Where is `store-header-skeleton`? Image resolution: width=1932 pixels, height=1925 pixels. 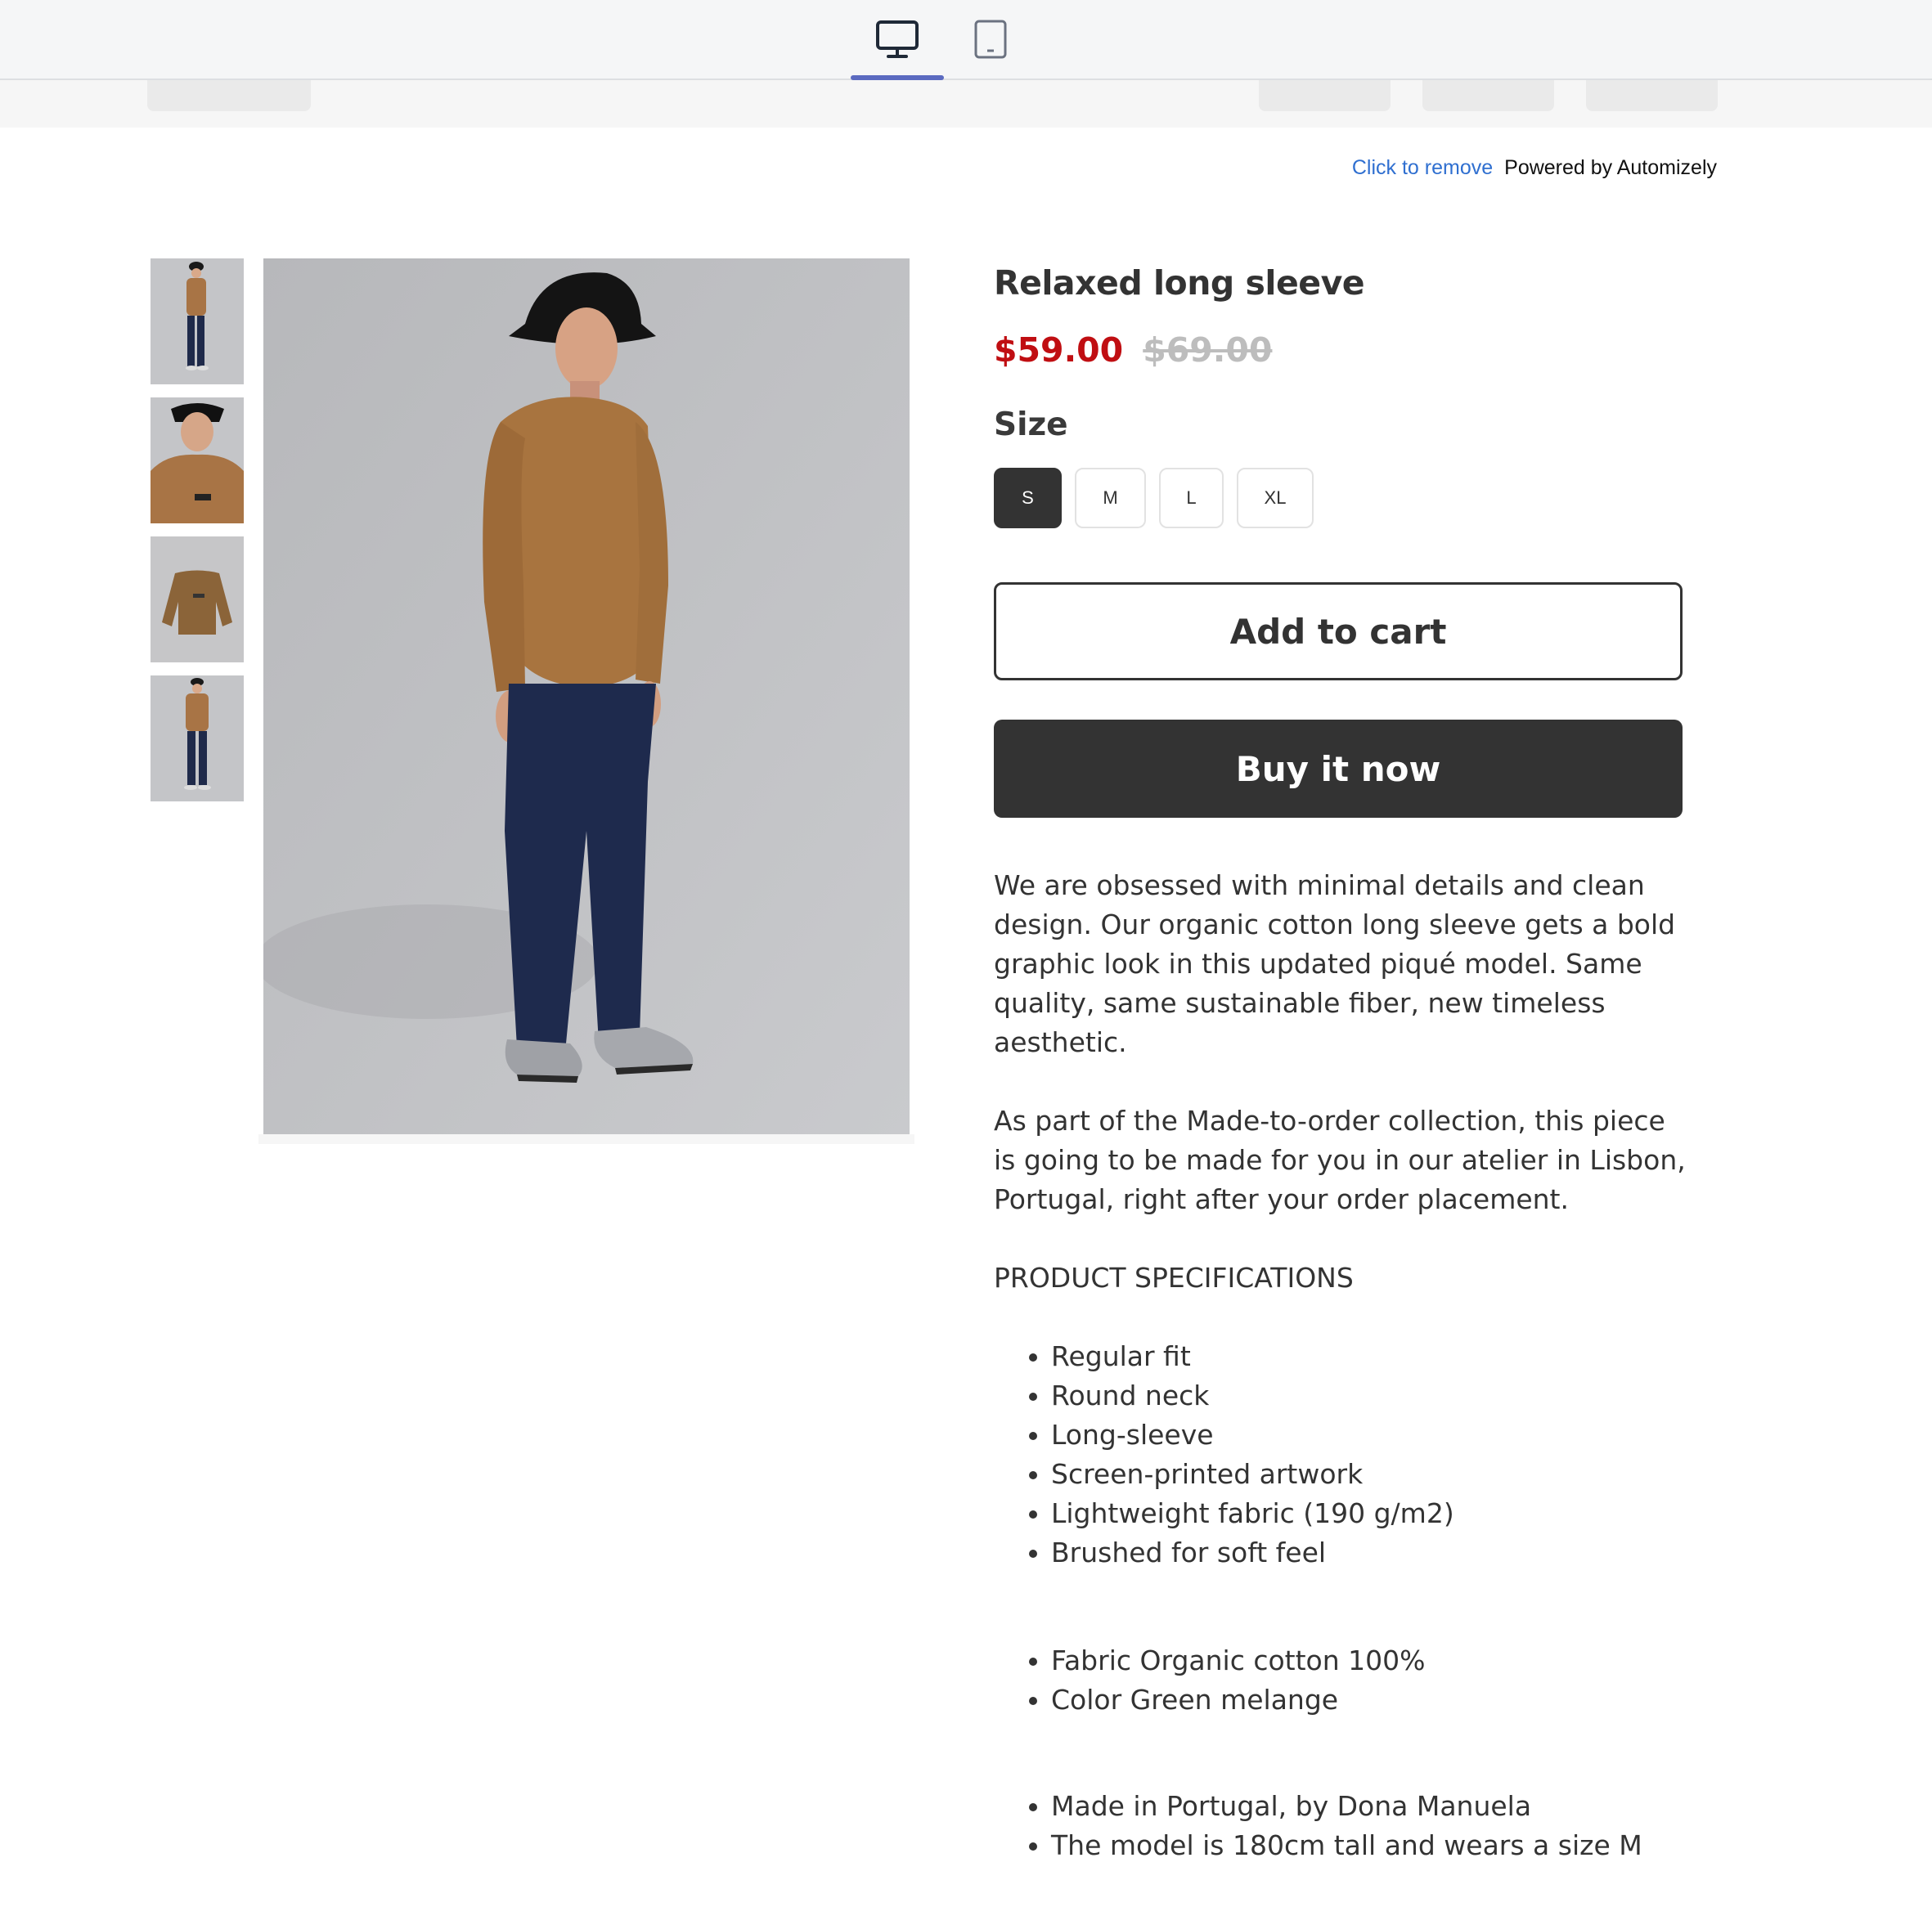
store-header-skeleton is located at coordinates (966, 104).